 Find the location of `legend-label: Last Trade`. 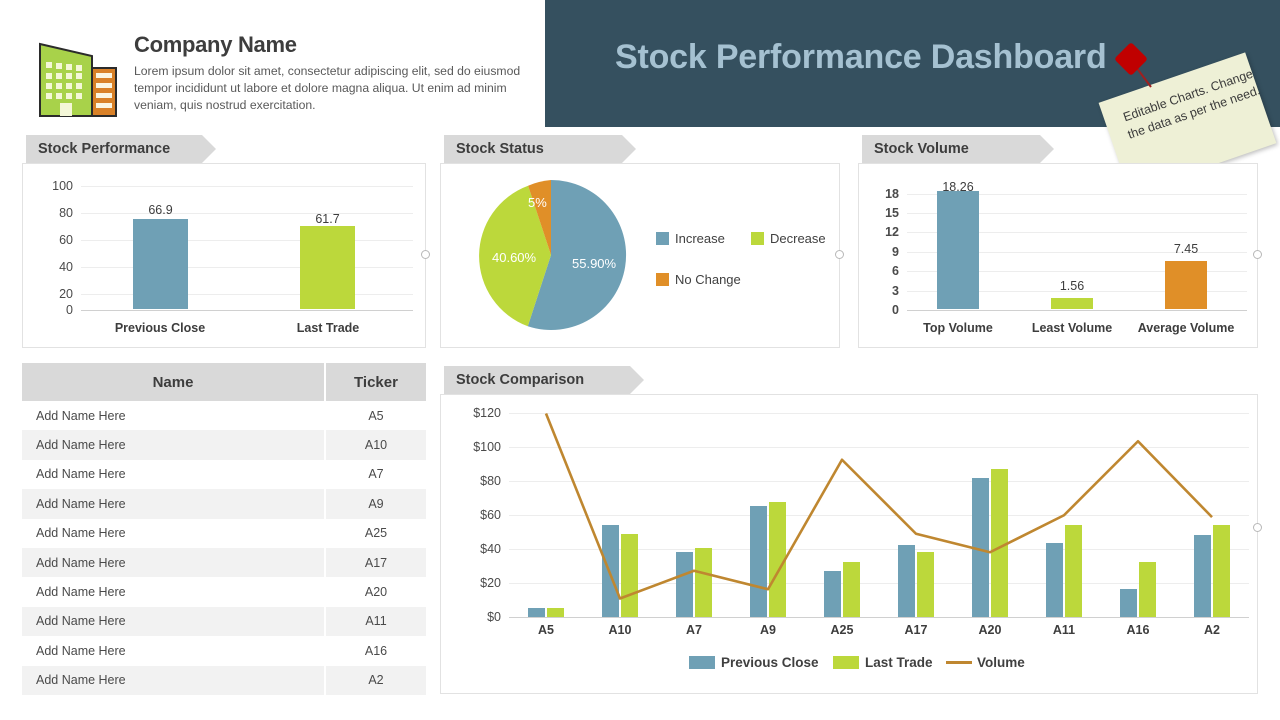

legend-label: Last Trade is located at coordinates (899, 662).